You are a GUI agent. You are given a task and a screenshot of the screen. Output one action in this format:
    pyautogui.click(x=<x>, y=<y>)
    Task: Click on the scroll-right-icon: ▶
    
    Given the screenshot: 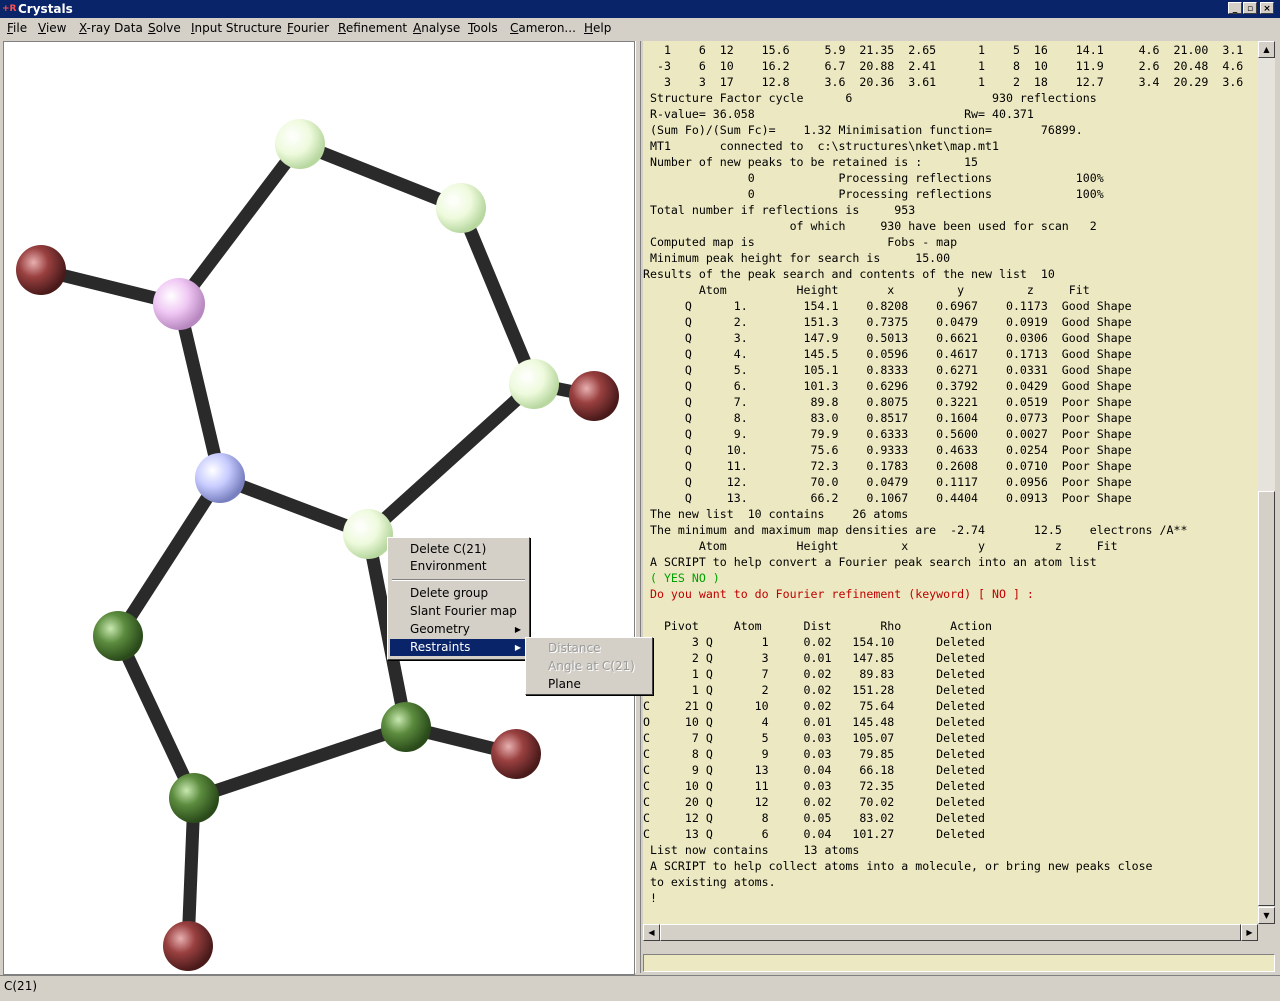 What is the action you would take?
    pyautogui.click(x=1249, y=932)
    